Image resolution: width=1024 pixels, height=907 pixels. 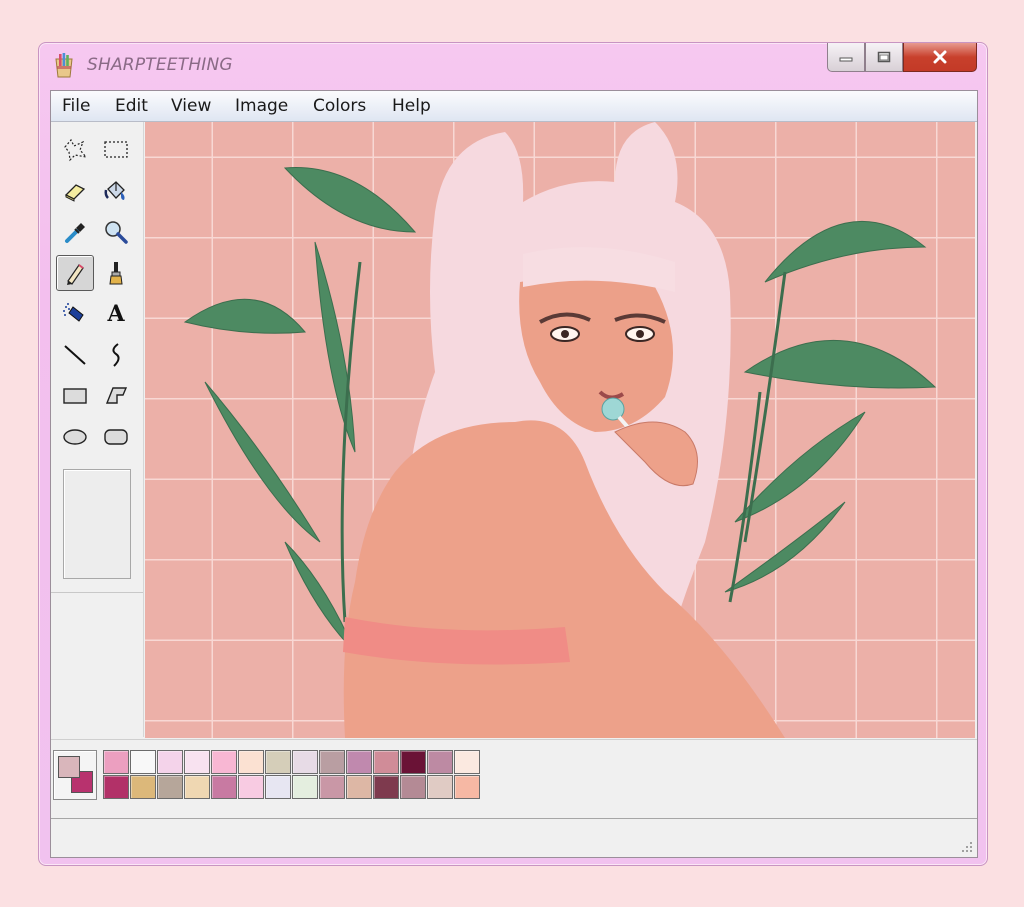 I want to click on minimize-button, so click(x=846, y=57).